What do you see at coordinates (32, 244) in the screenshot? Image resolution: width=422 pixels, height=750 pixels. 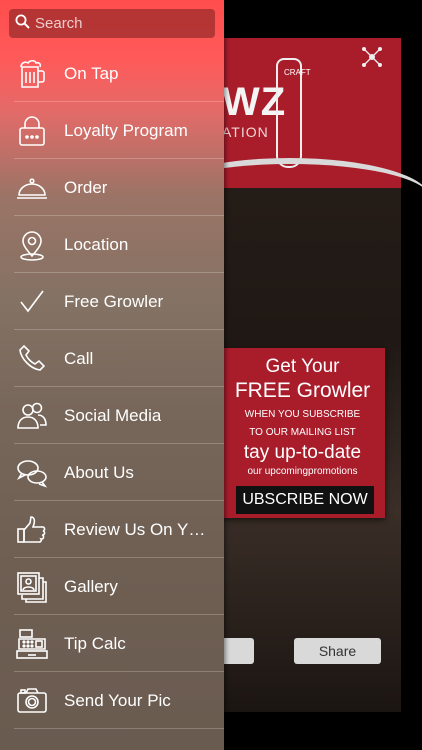 I see `map-pin-icon` at bounding box center [32, 244].